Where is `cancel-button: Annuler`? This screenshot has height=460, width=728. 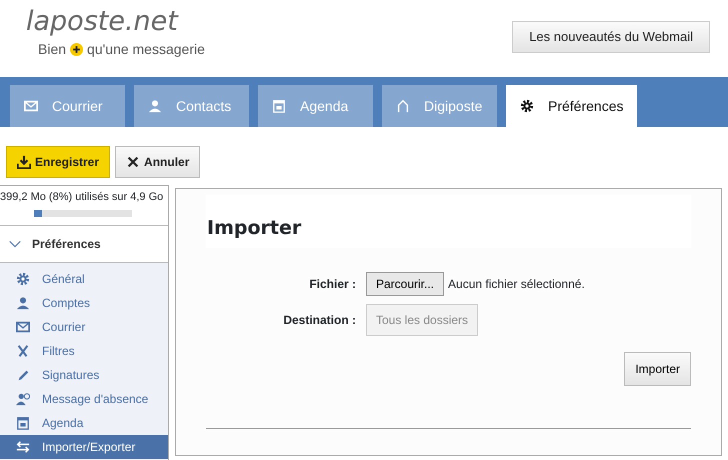 cancel-button: Annuler is located at coordinates (157, 162).